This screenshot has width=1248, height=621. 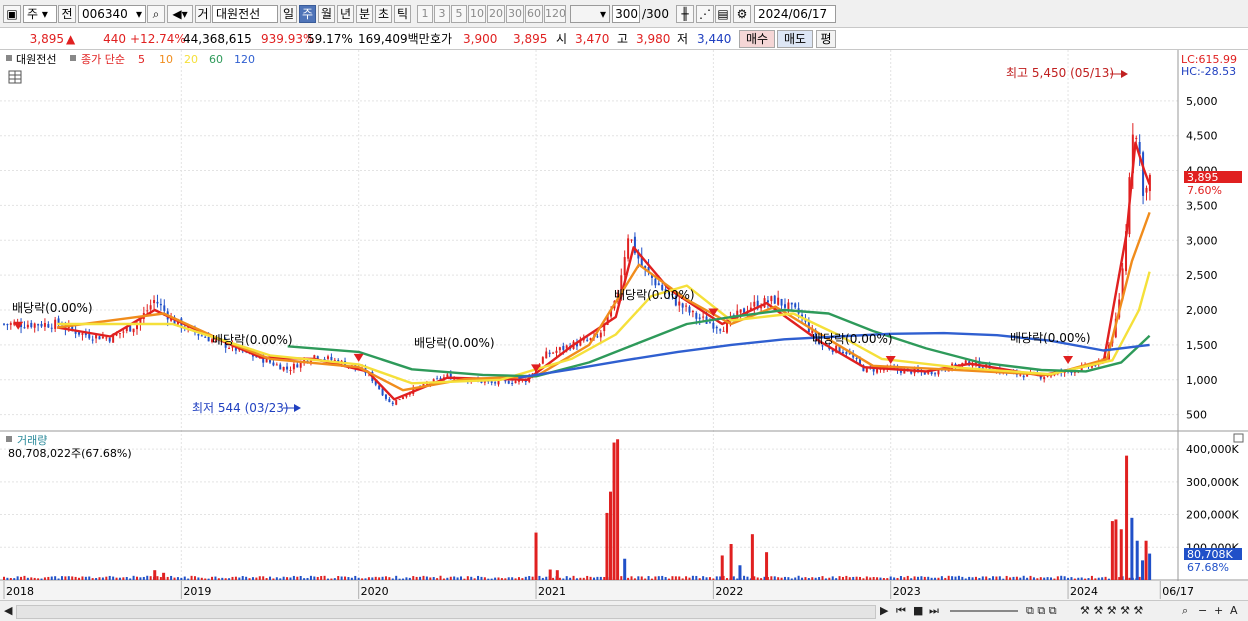 I want to click on chart-layout-icon: ▣, so click(x=12, y=14).